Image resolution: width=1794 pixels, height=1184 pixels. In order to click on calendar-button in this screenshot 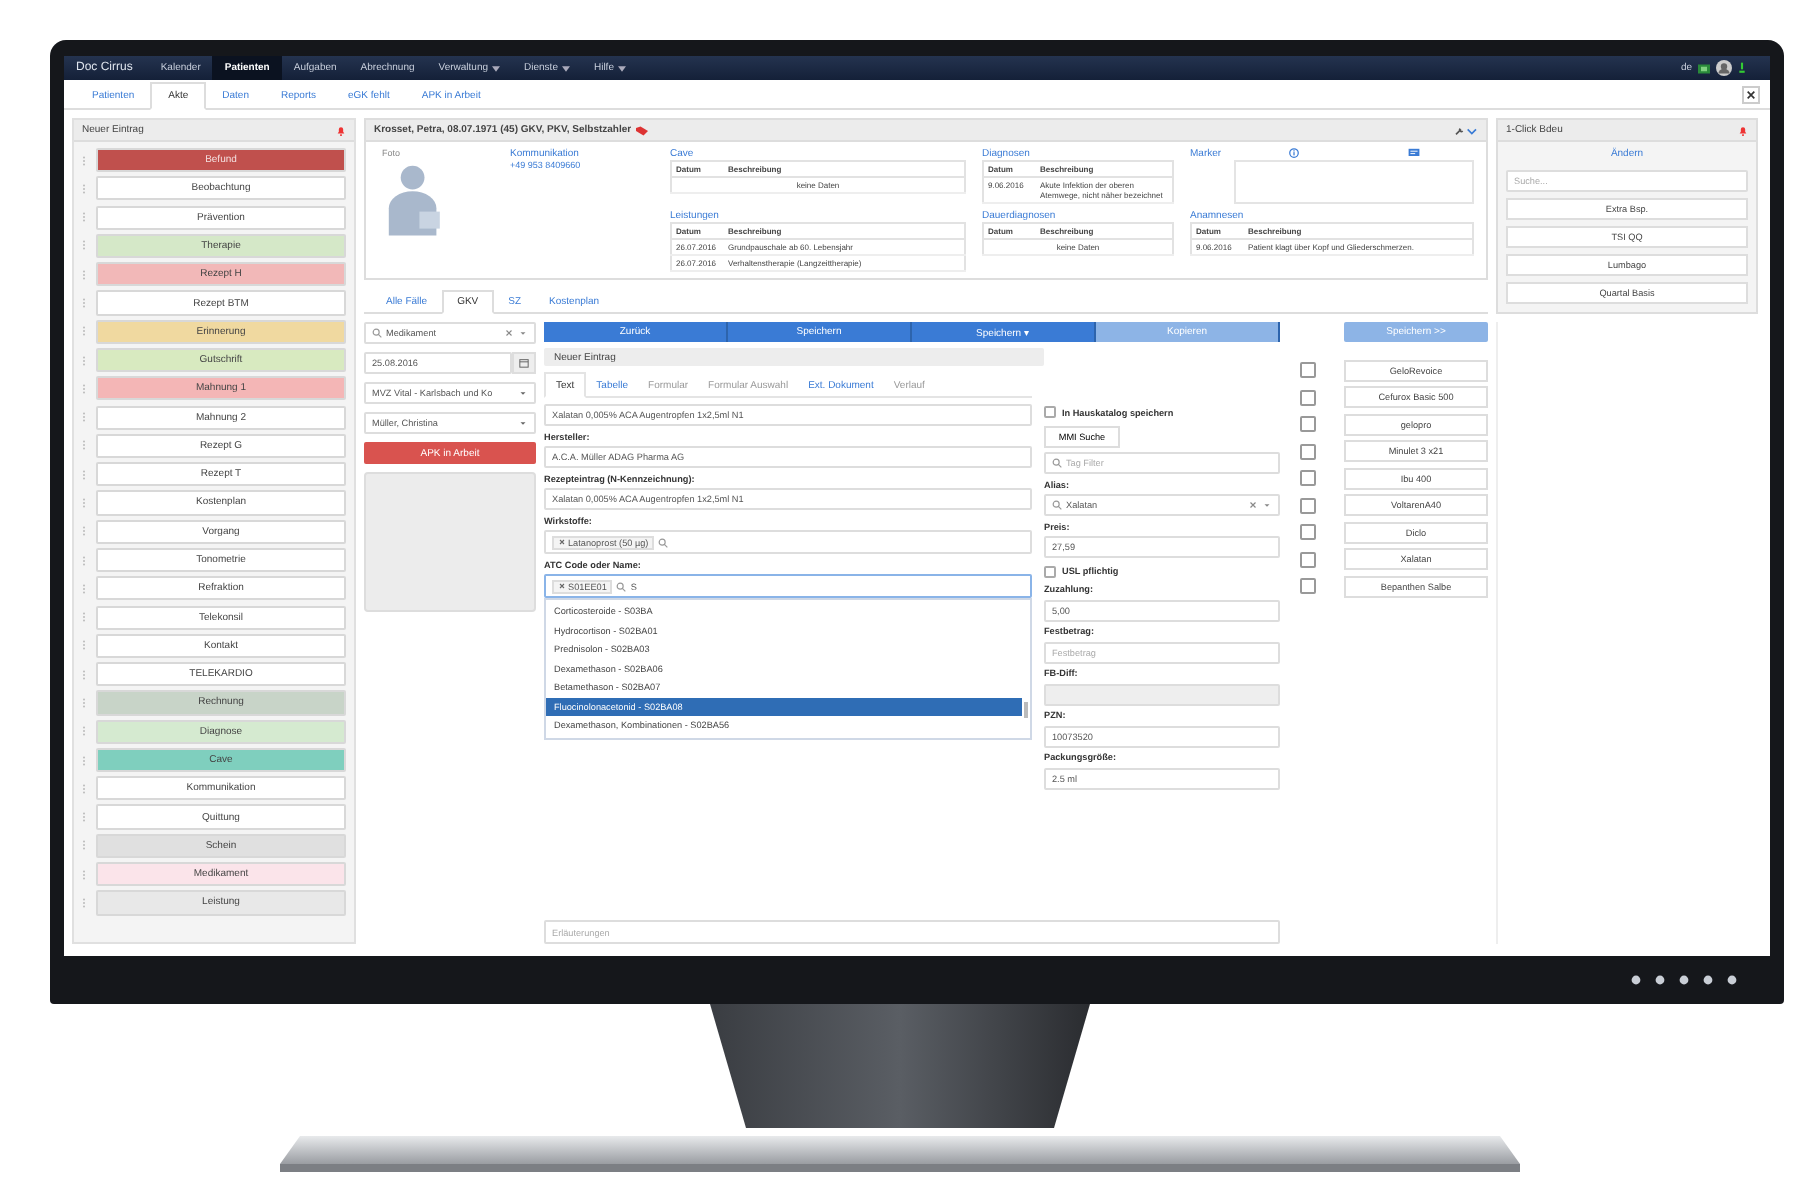, I will do `click(524, 363)`.